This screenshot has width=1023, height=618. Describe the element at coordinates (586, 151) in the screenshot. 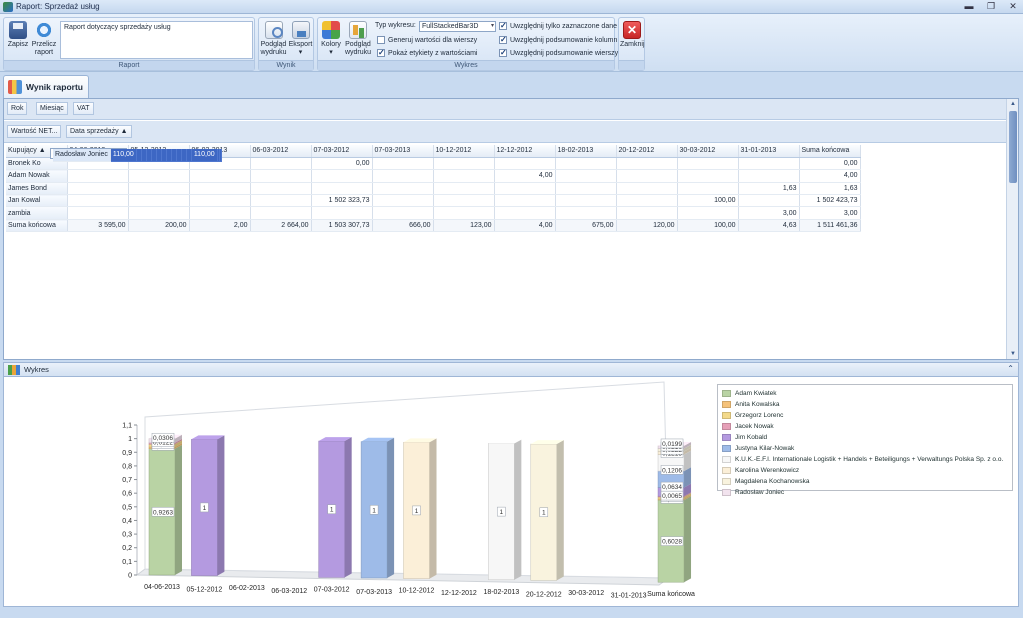

I see `column-header: 18-02-2013` at that location.